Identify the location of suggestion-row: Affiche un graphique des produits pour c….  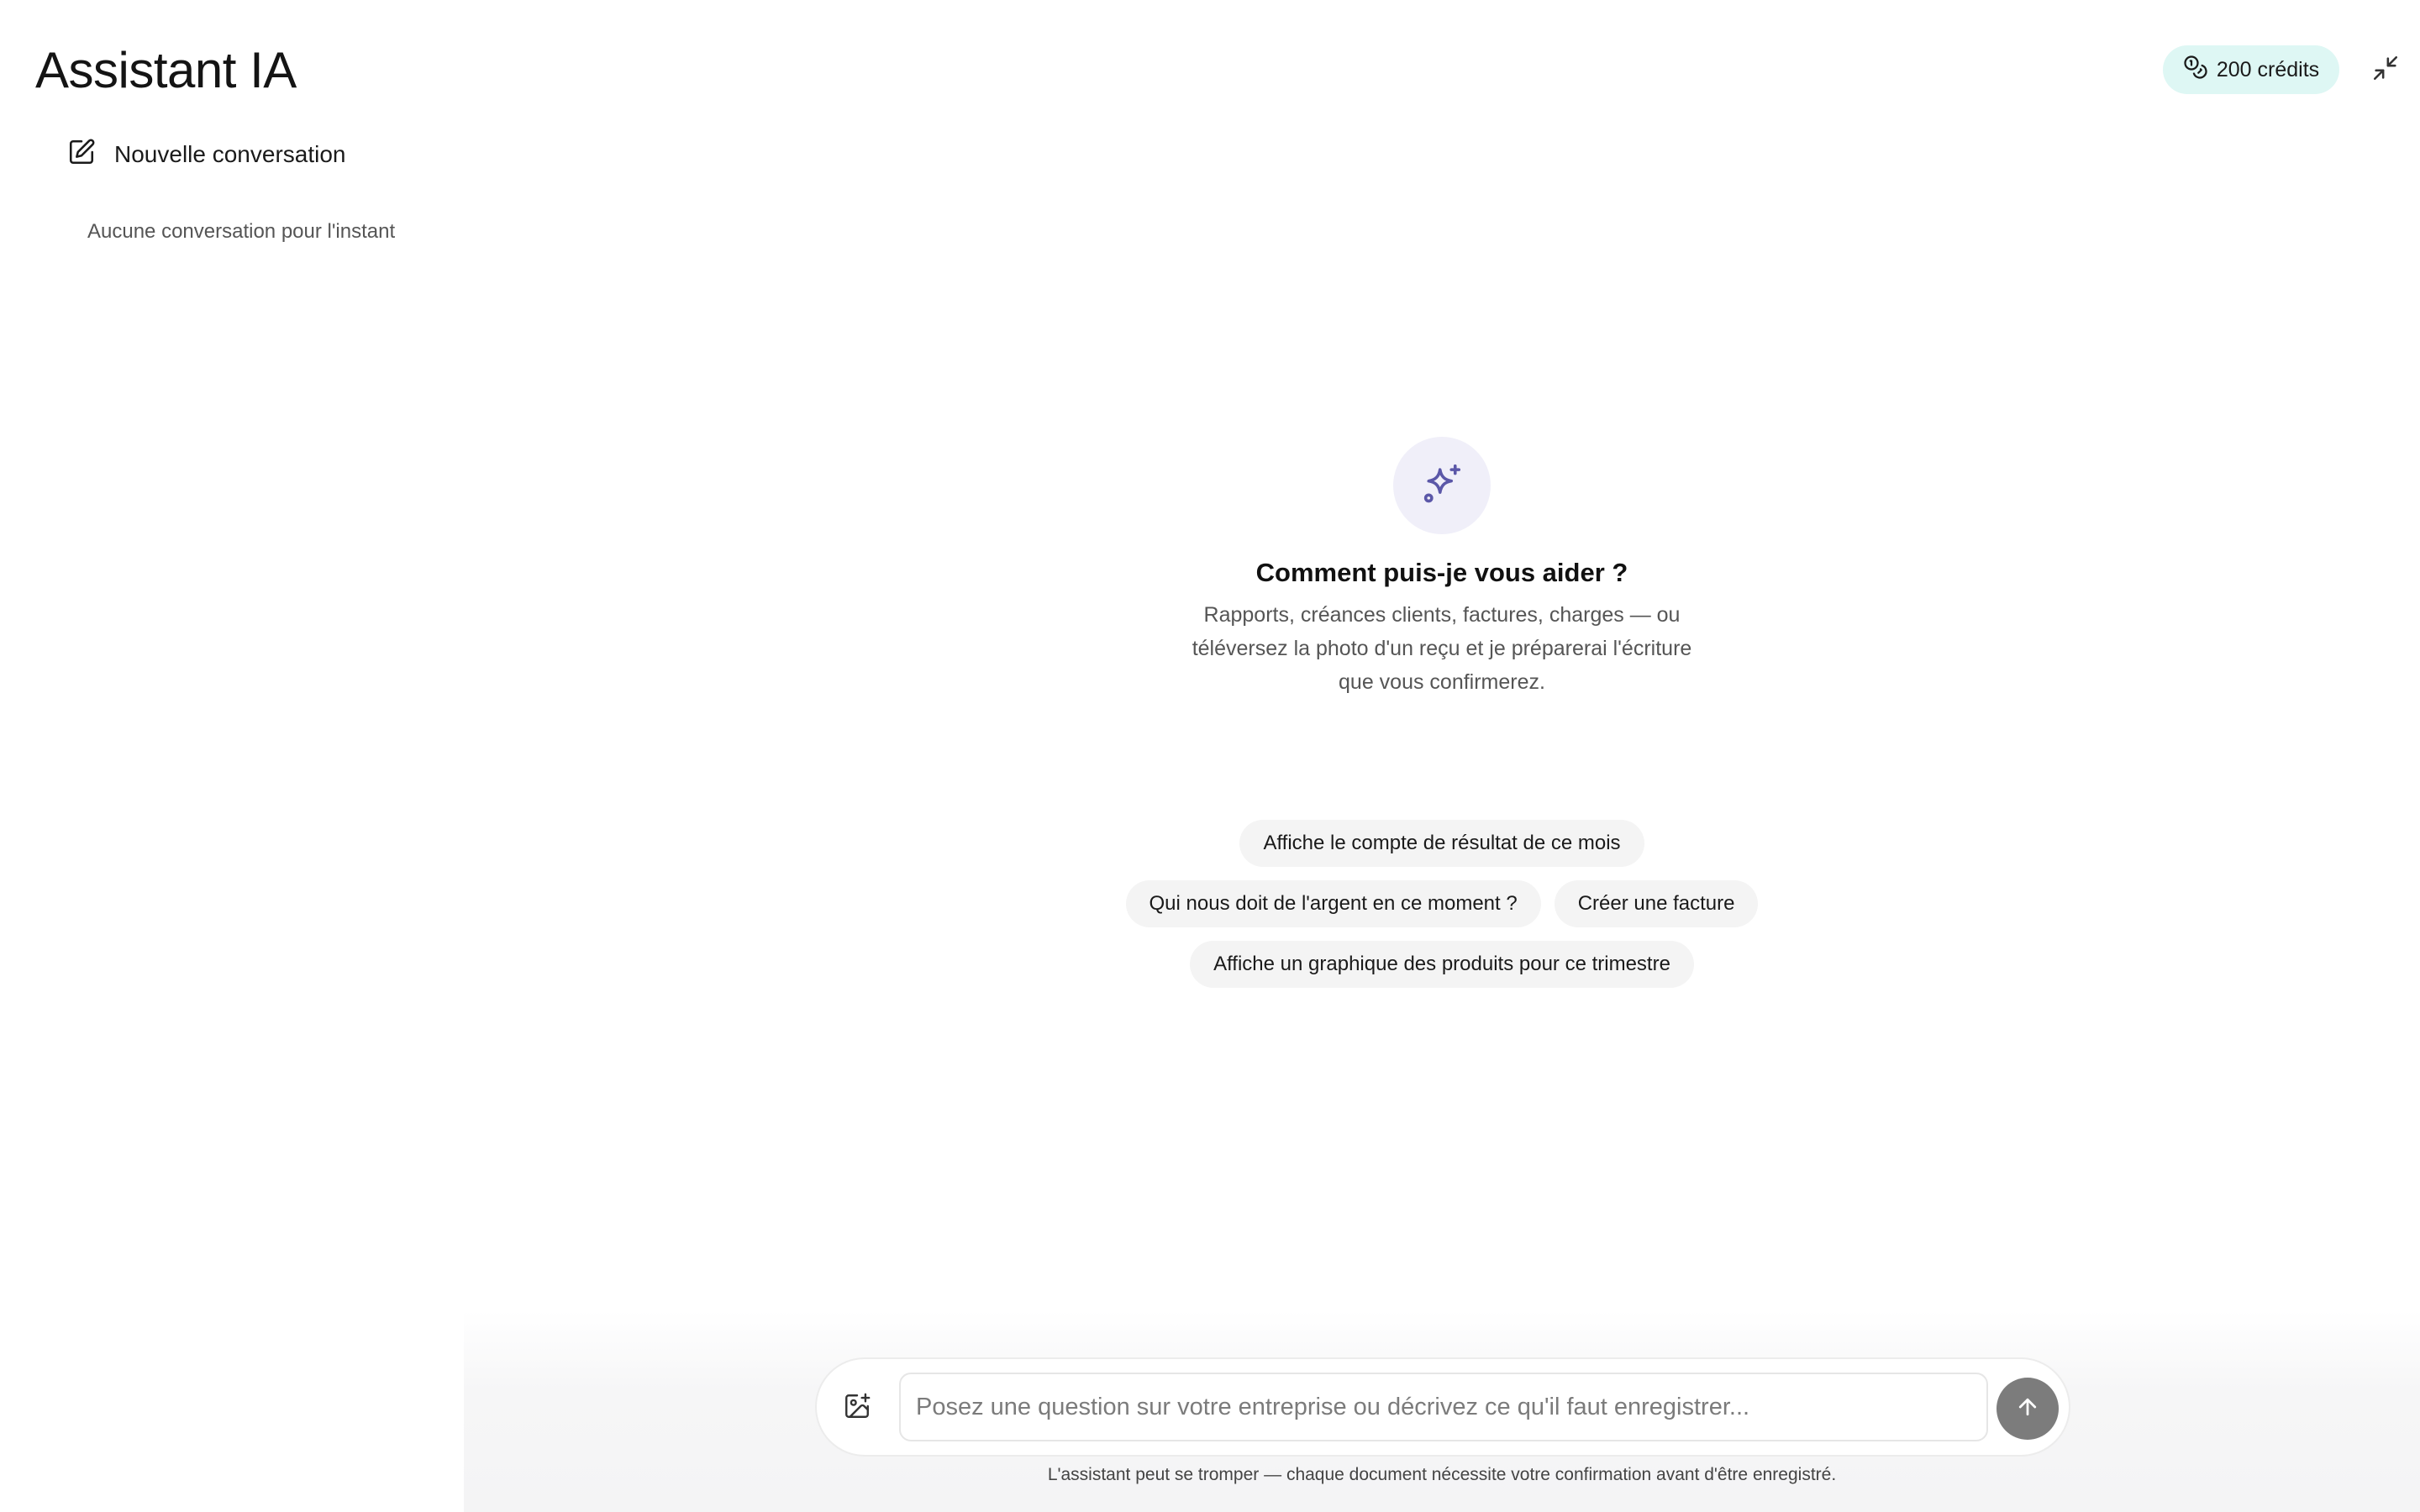
(1442, 964).